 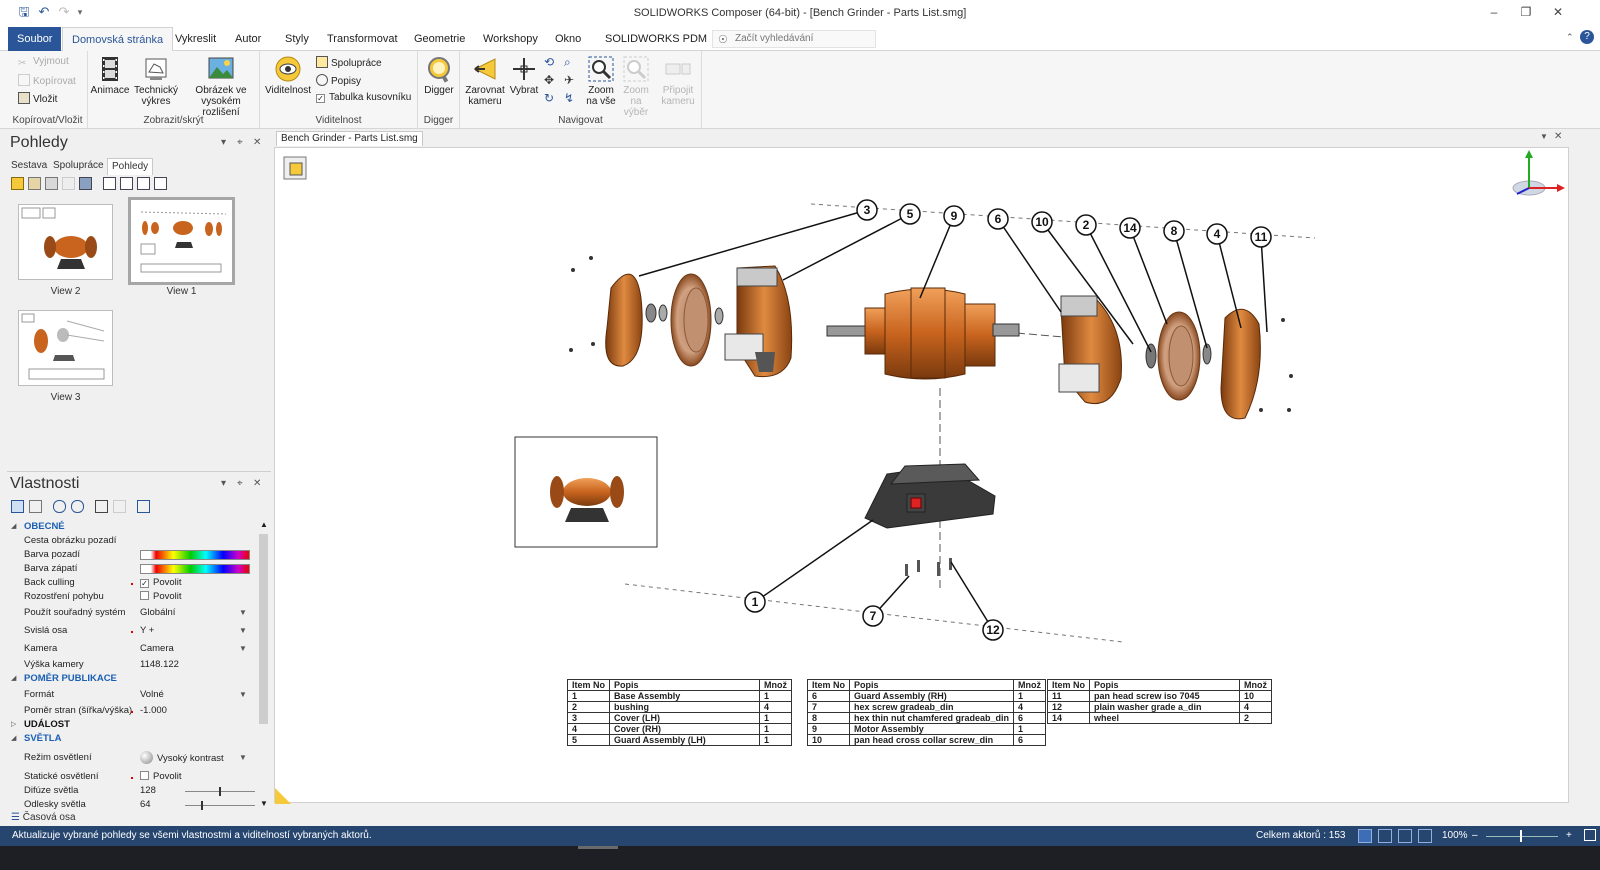 What do you see at coordinates (264, 524) in the screenshot?
I see `scroll-up-icon: ▲` at bounding box center [264, 524].